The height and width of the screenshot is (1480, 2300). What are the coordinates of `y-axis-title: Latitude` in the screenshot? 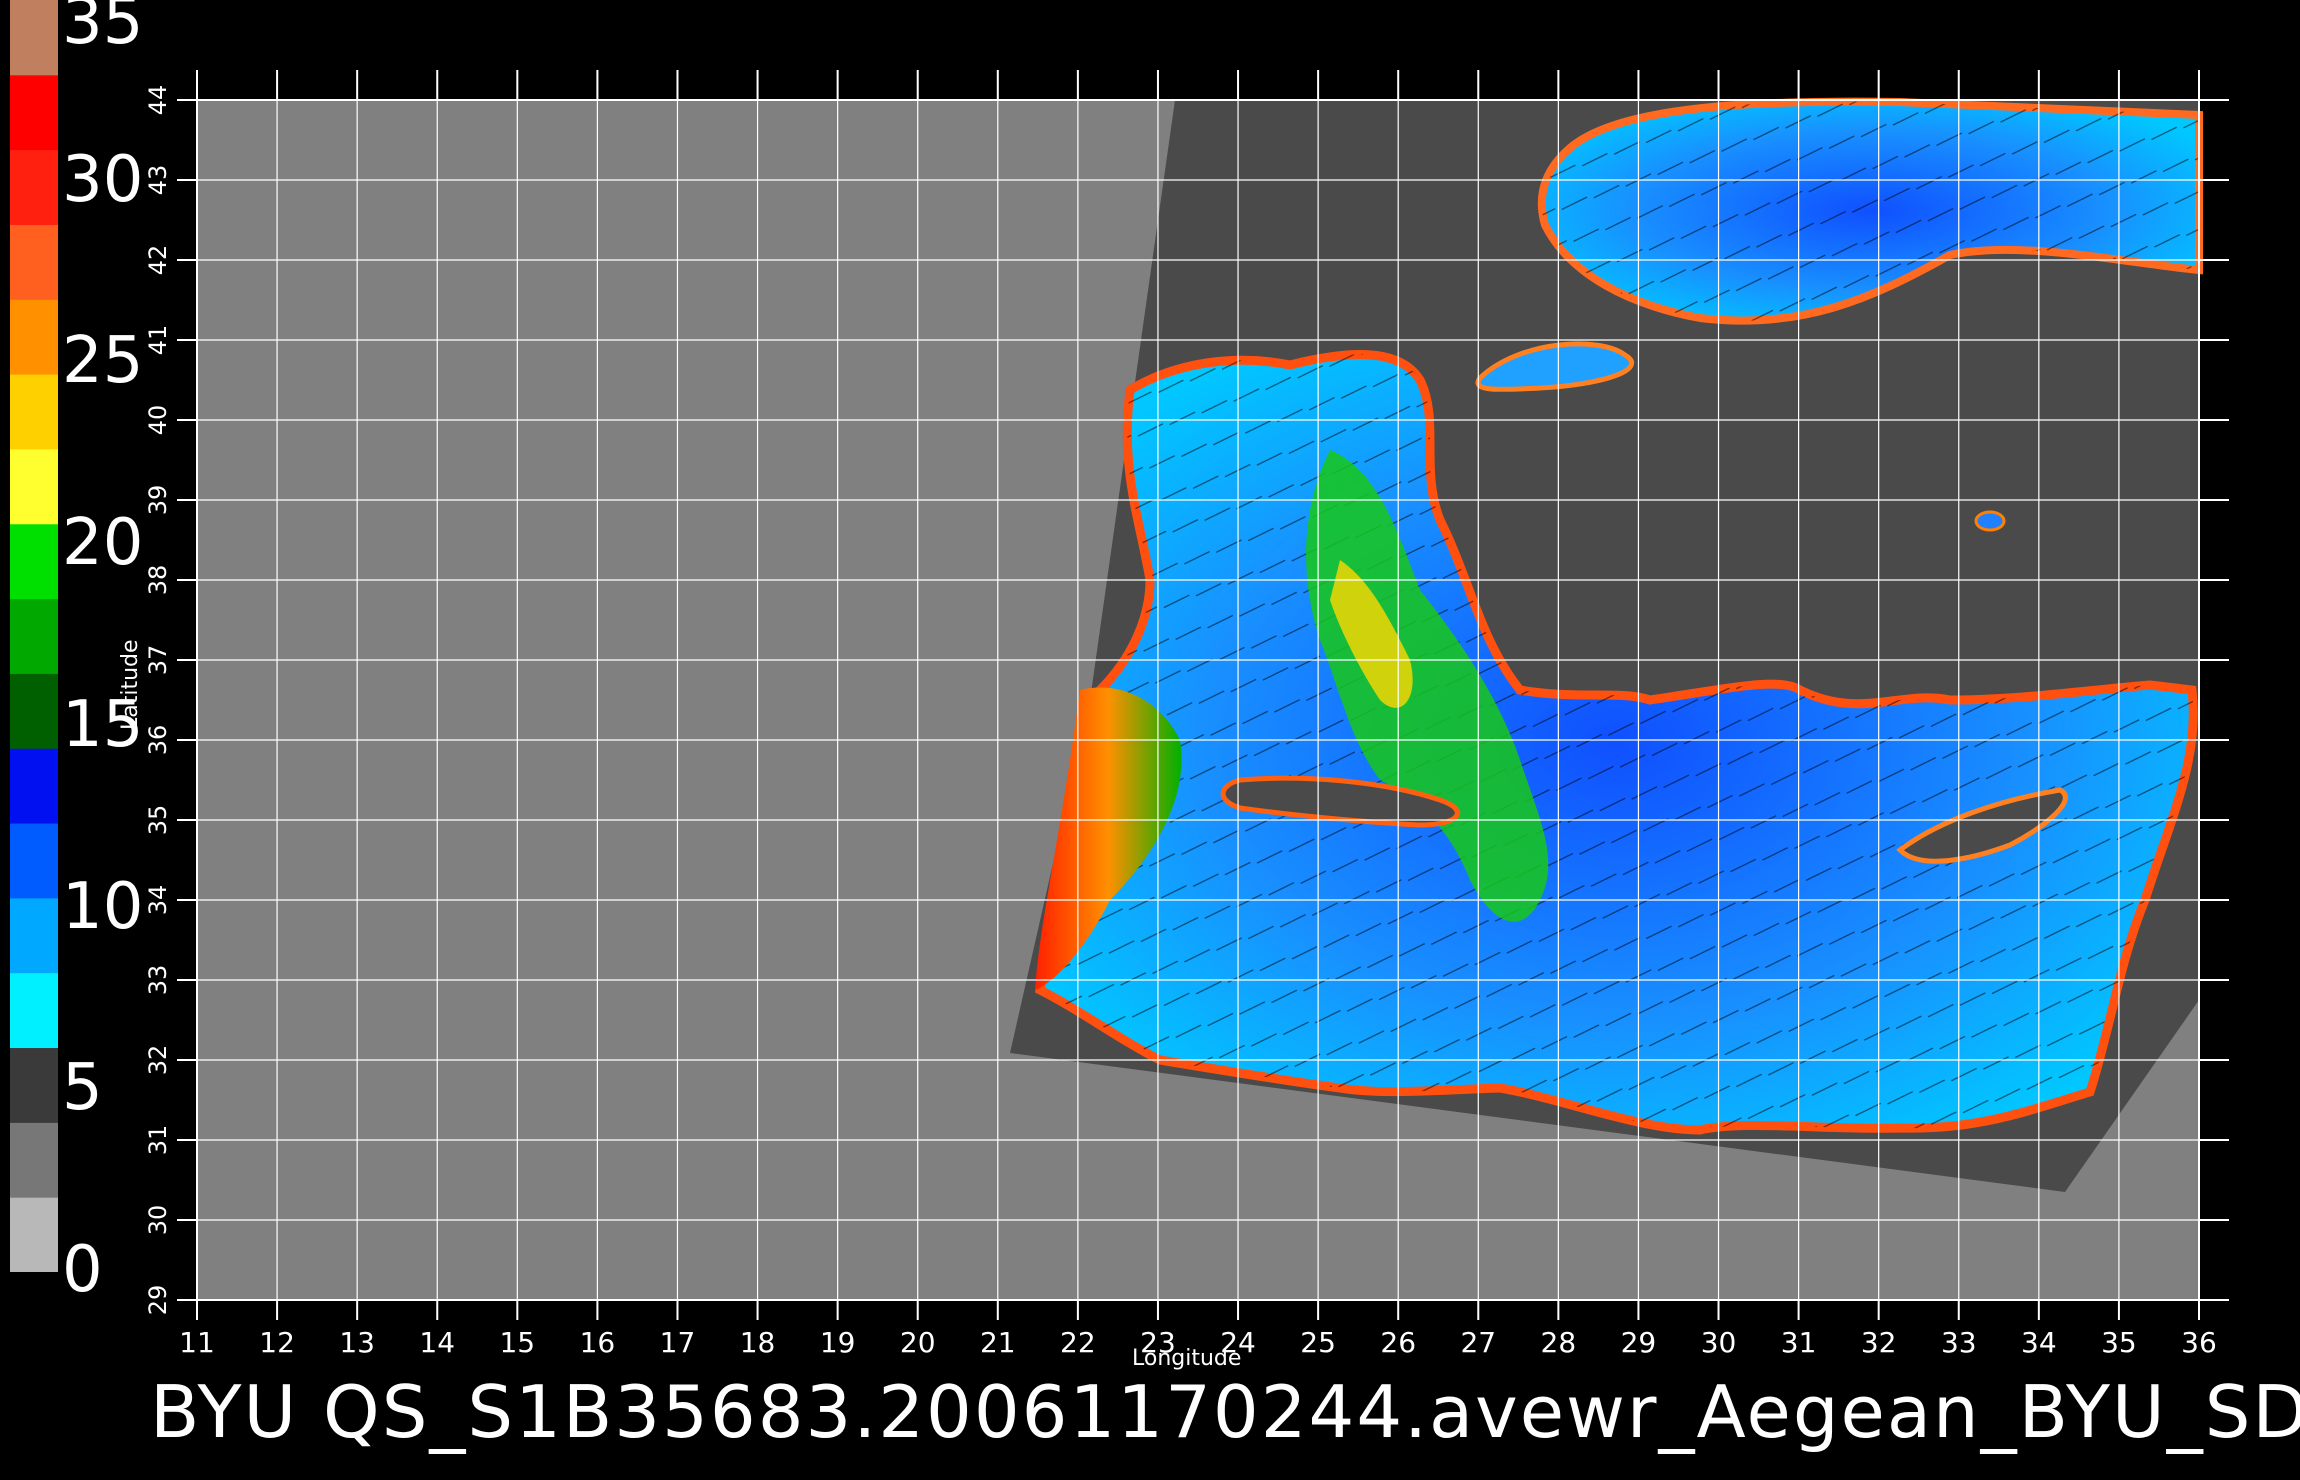 It's located at (130, 684).